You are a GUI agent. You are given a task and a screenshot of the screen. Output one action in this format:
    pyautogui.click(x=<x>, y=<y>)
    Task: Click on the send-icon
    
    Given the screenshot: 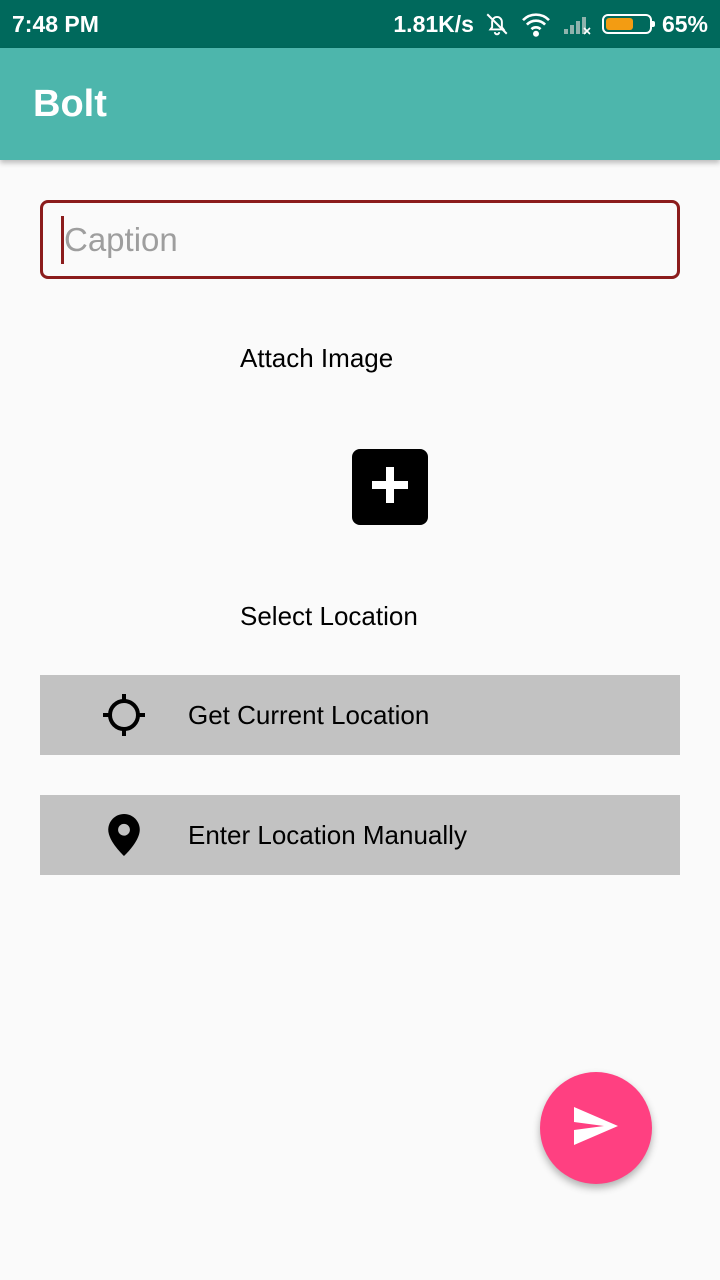 What is the action you would take?
    pyautogui.click(x=596, y=1128)
    